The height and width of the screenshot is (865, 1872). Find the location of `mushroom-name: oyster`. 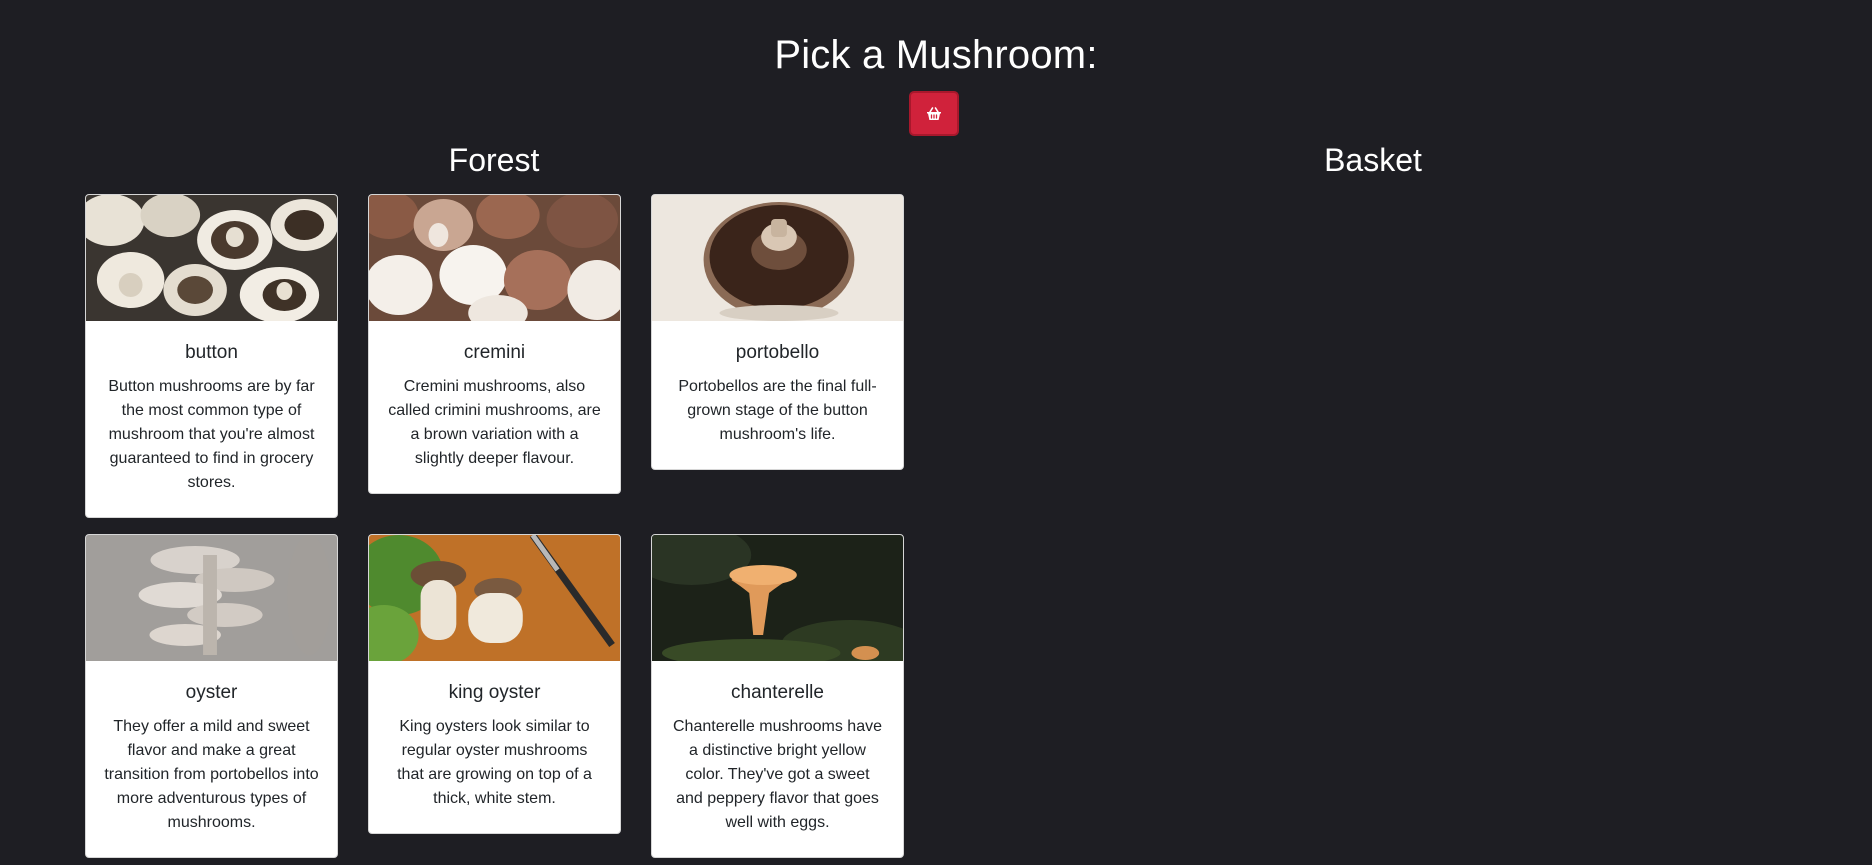

mushroom-name: oyster is located at coordinates (211, 692).